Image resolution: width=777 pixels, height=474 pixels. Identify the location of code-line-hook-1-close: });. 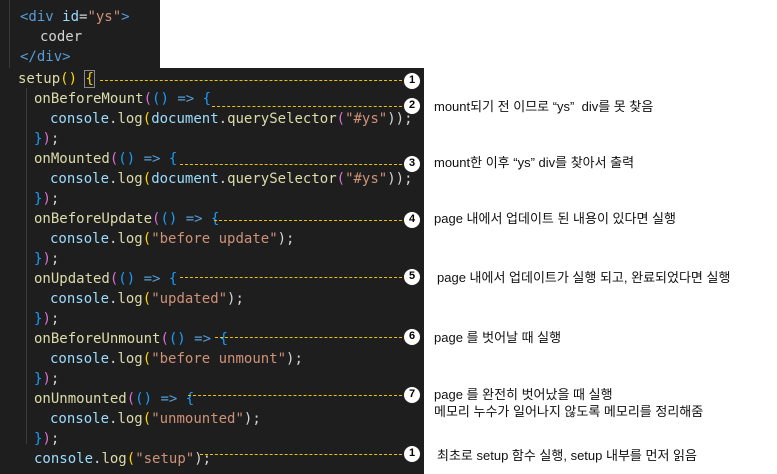
(47, 139).